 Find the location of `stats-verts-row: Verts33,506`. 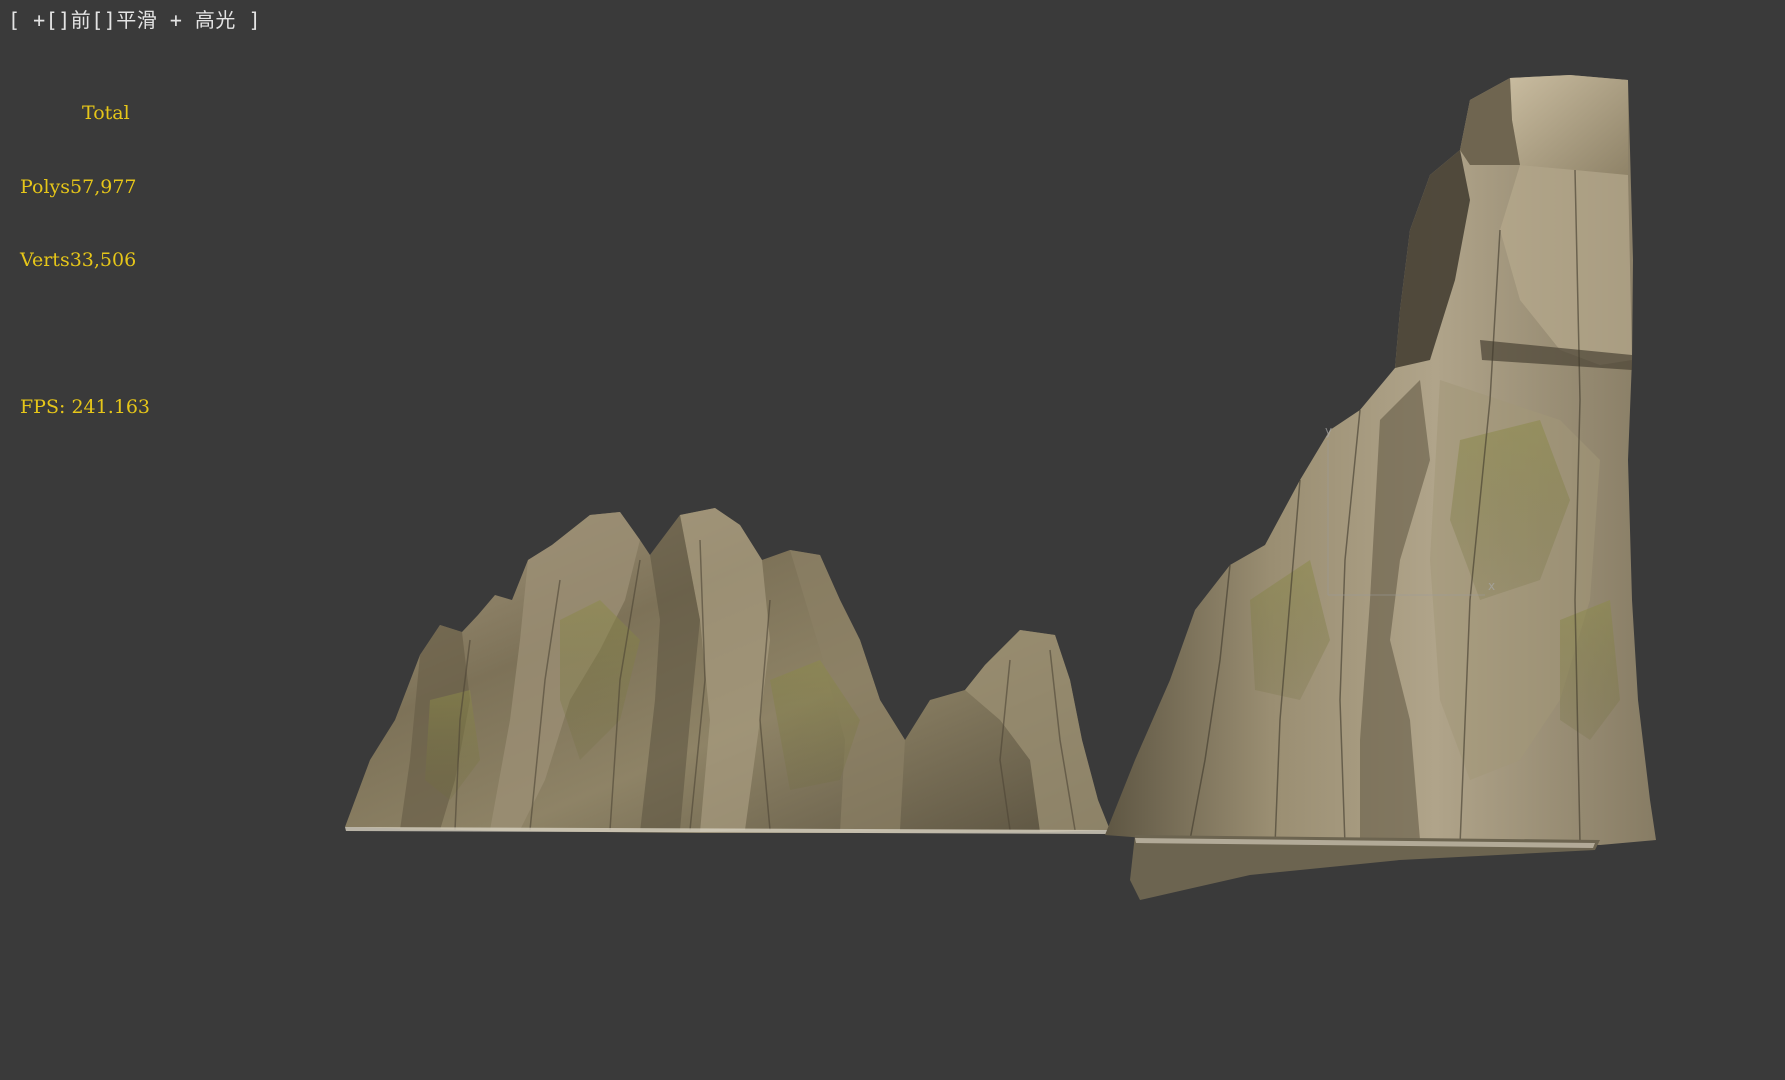

stats-verts-row: Verts33,506 is located at coordinates (85, 260).